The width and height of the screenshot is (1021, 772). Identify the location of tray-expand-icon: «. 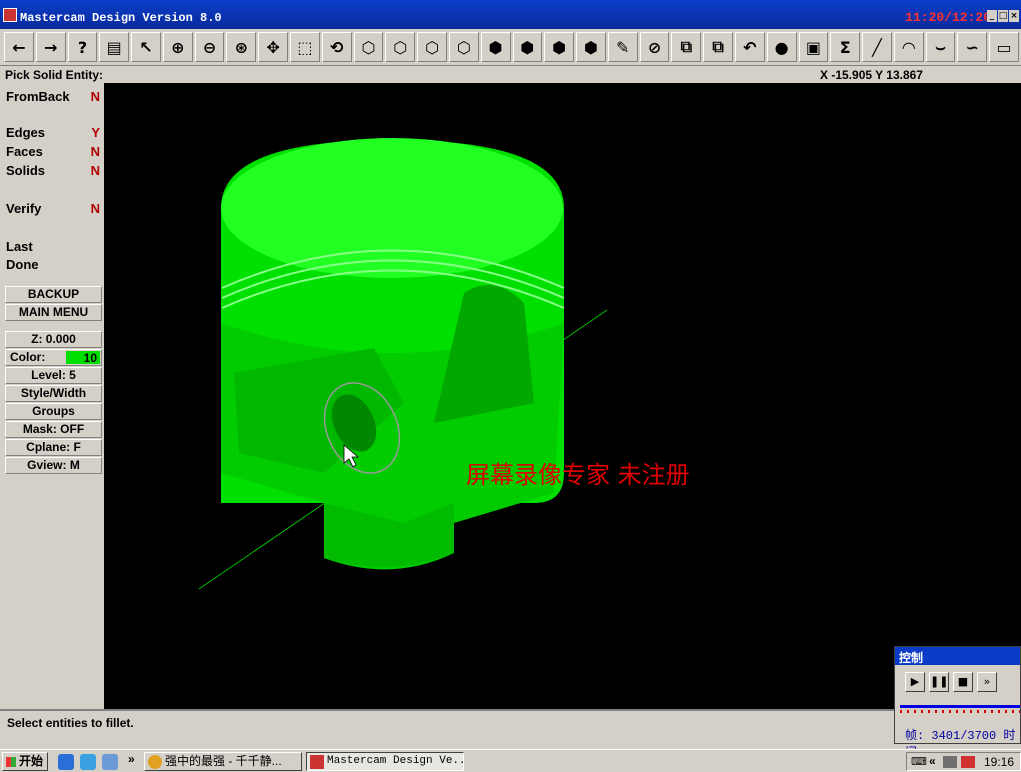
(932, 761).